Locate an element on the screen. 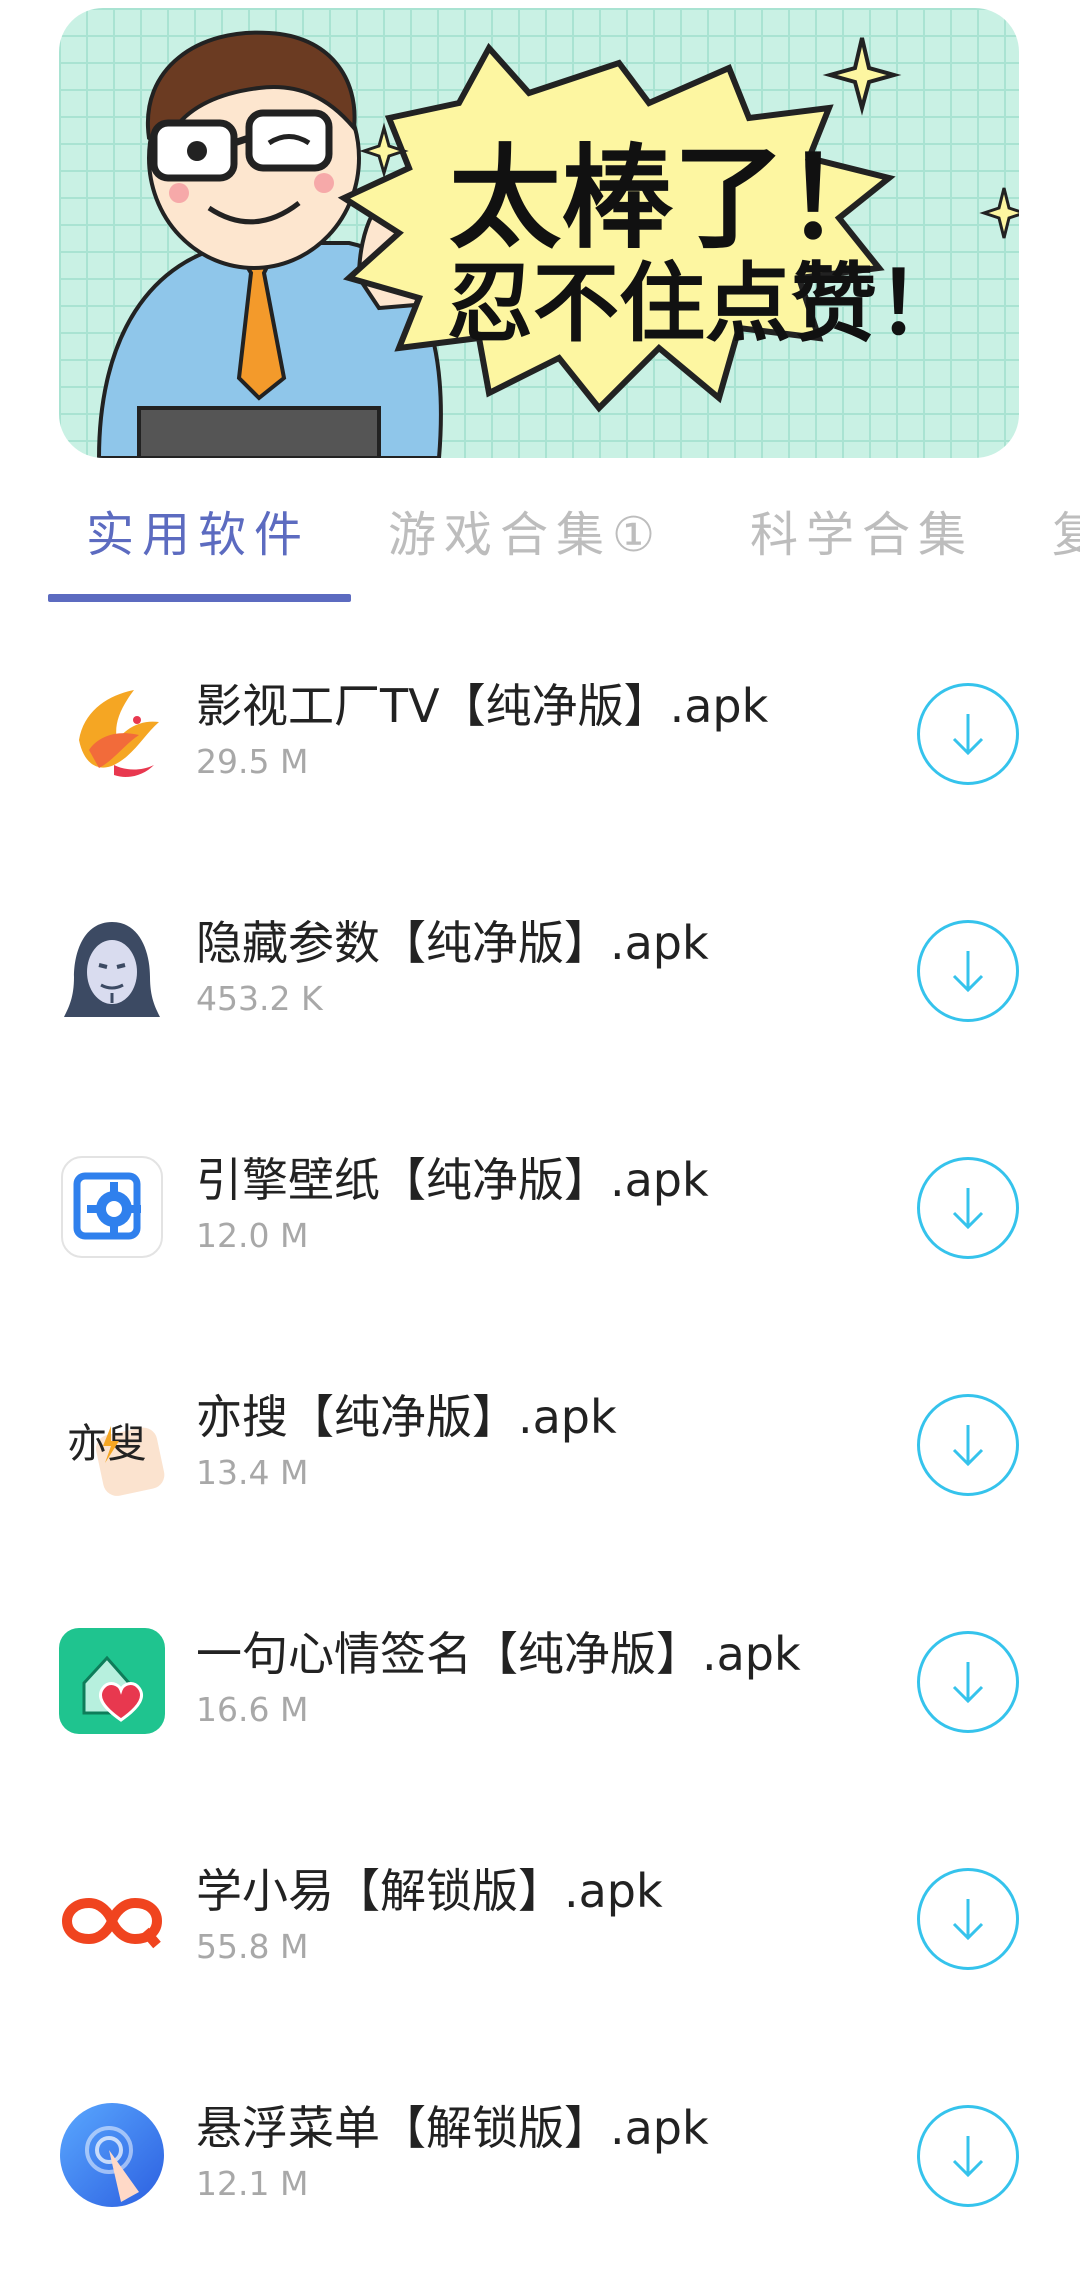 This screenshot has width=1080, height=2286. phoenix-logo-icon is located at coordinates (112, 733).